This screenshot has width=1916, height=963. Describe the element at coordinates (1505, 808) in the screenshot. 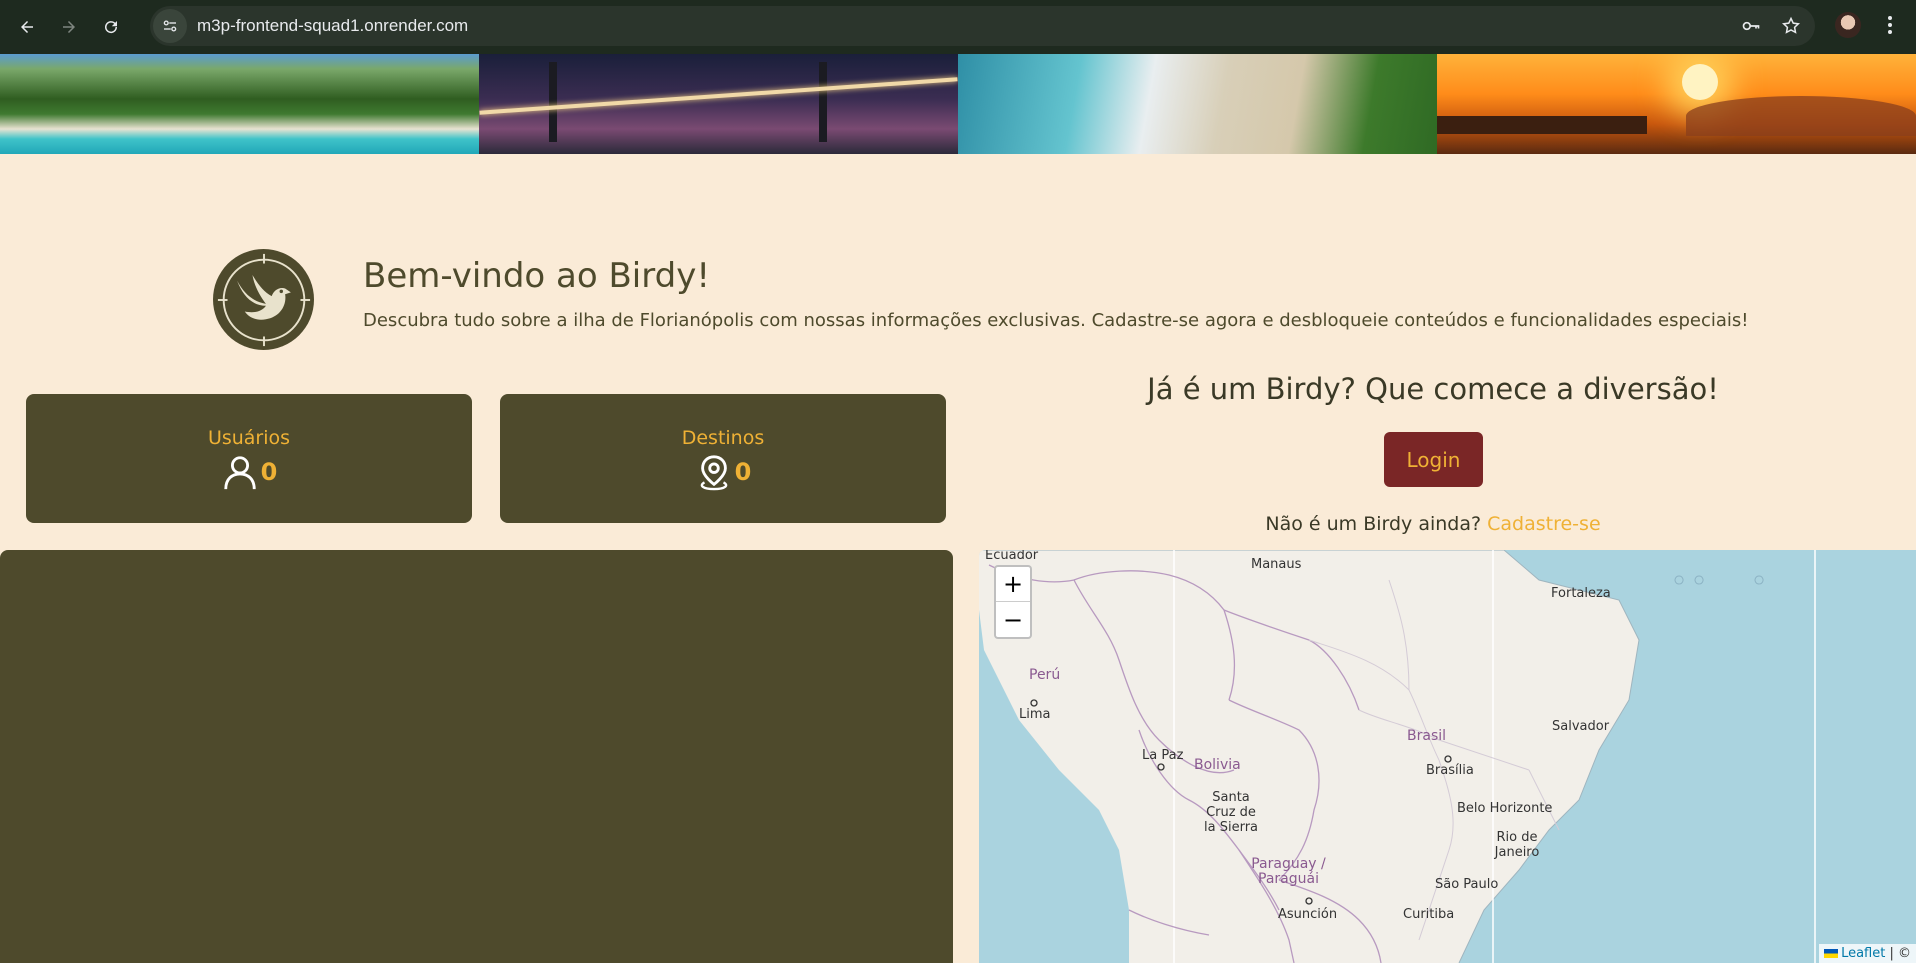

I see `map-label-belo-horizonte: Belo Horizonte` at that location.